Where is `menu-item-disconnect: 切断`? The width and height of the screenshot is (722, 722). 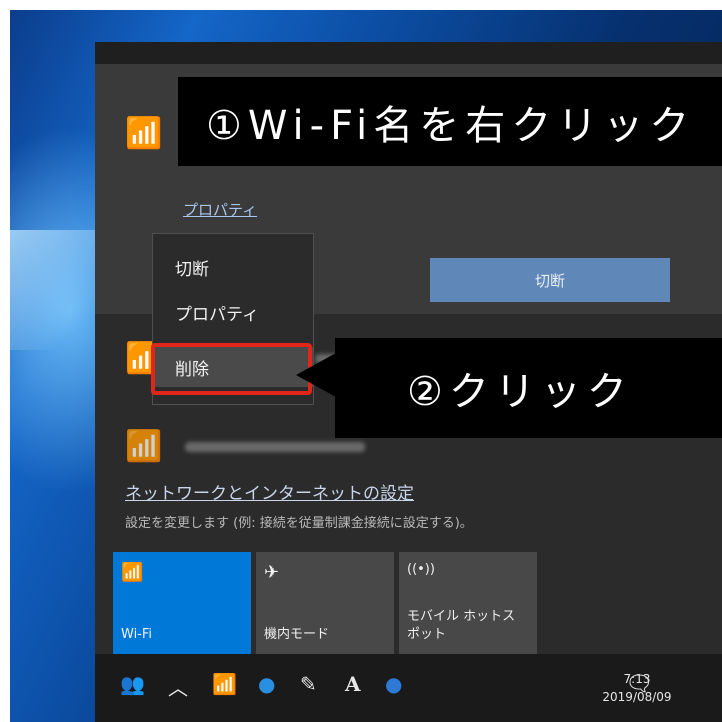
menu-item-disconnect: 切断 is located at coordinates (233, 267).